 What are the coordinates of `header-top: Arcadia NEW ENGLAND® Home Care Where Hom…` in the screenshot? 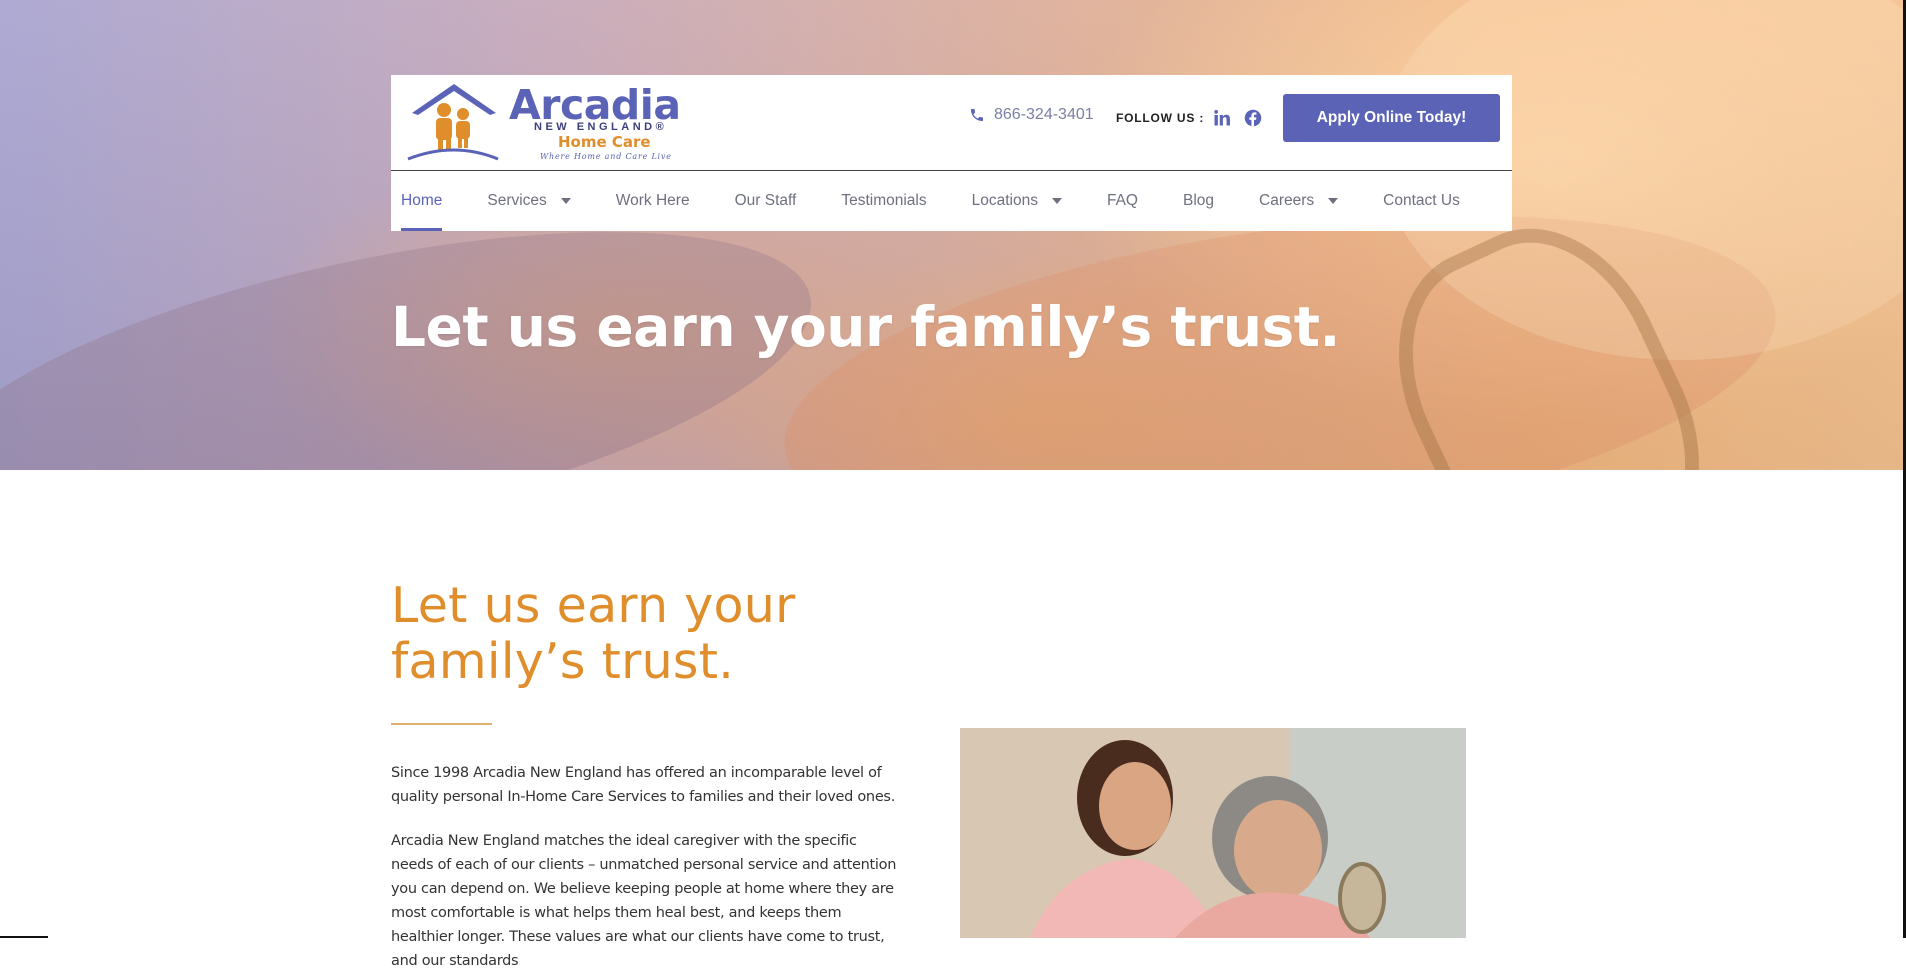 It's located at (951, 123).